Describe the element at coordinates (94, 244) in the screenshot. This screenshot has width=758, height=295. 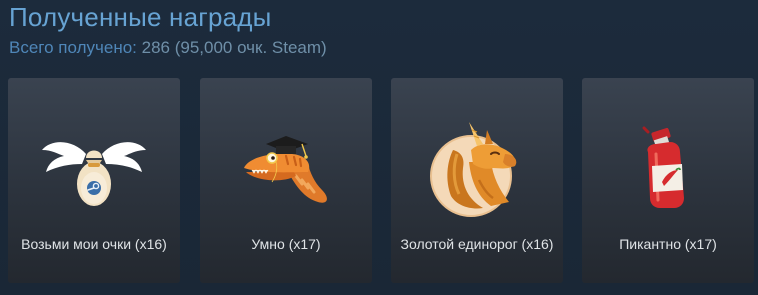
I see `award-label: Возьми мои очки (x16)` at that location.